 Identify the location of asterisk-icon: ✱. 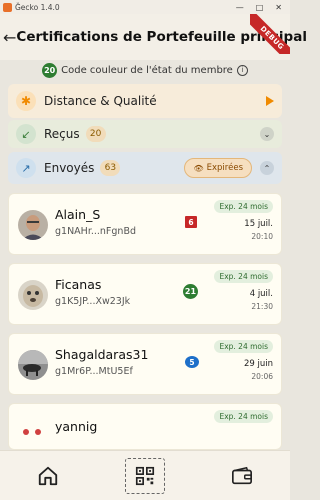
(26, 101).